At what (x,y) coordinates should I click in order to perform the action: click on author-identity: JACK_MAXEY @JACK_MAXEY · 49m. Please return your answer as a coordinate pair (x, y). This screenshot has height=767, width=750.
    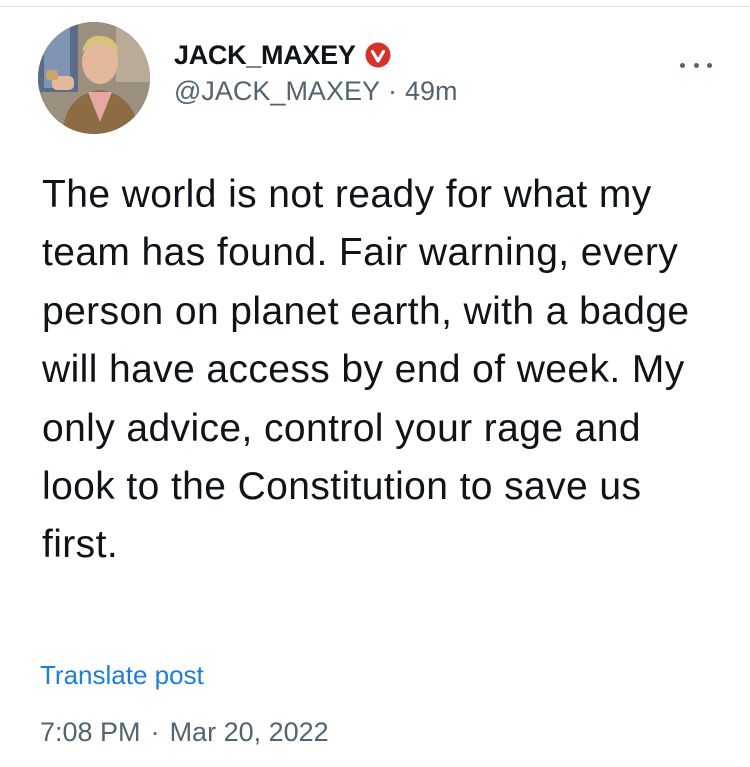
    Looking at the image, I should click on (316, 72).